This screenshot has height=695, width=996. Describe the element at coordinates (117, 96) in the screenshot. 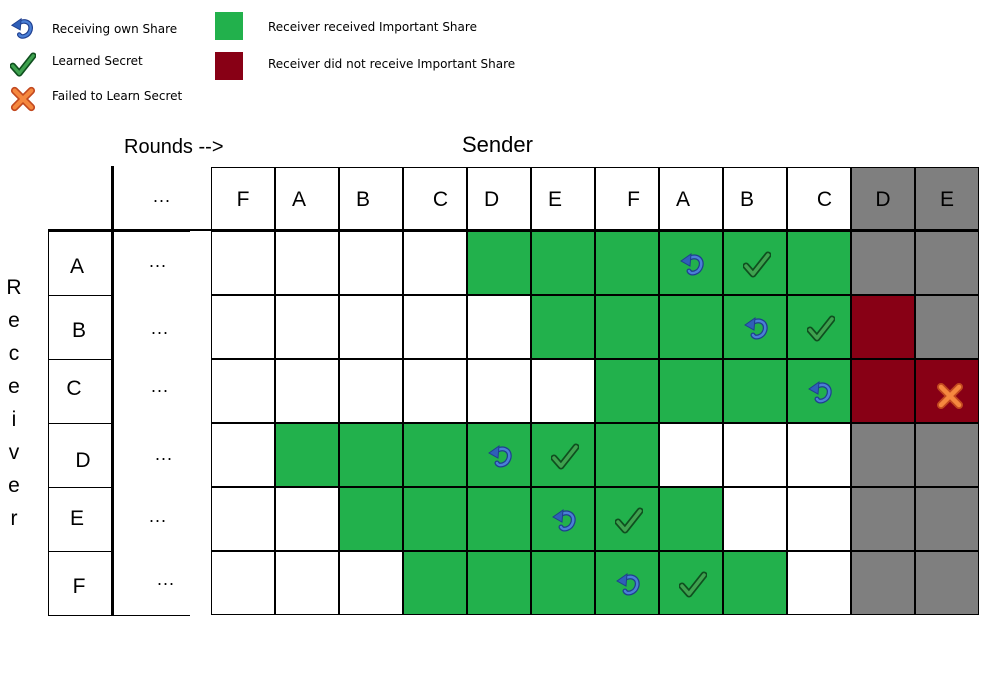

I see `legend-failed-to-learn: Failed to Learn Secret` at that location.